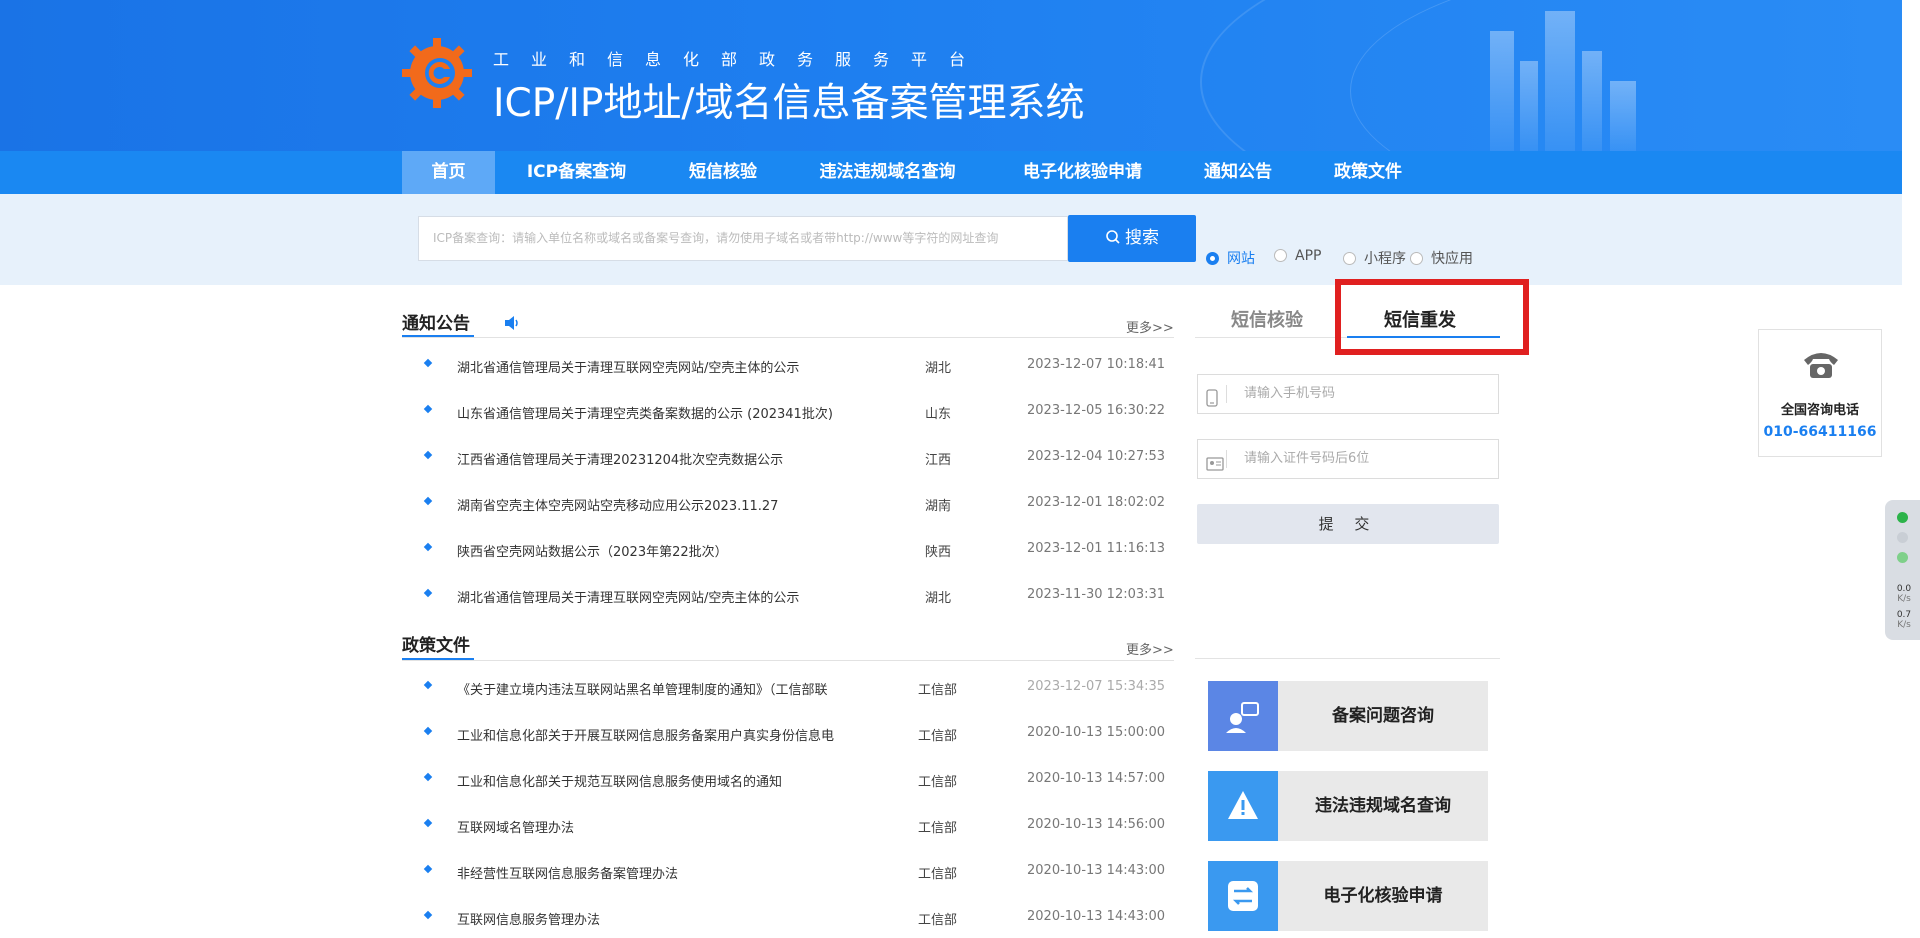 The width and height of the screenshot is (1920, 938). What do you see at coordinates (1902, 570) in the screenshot?
I see `network-speed-widget: 0.0 K/s 0.7 K/s` at bounding box center [1902, 570].